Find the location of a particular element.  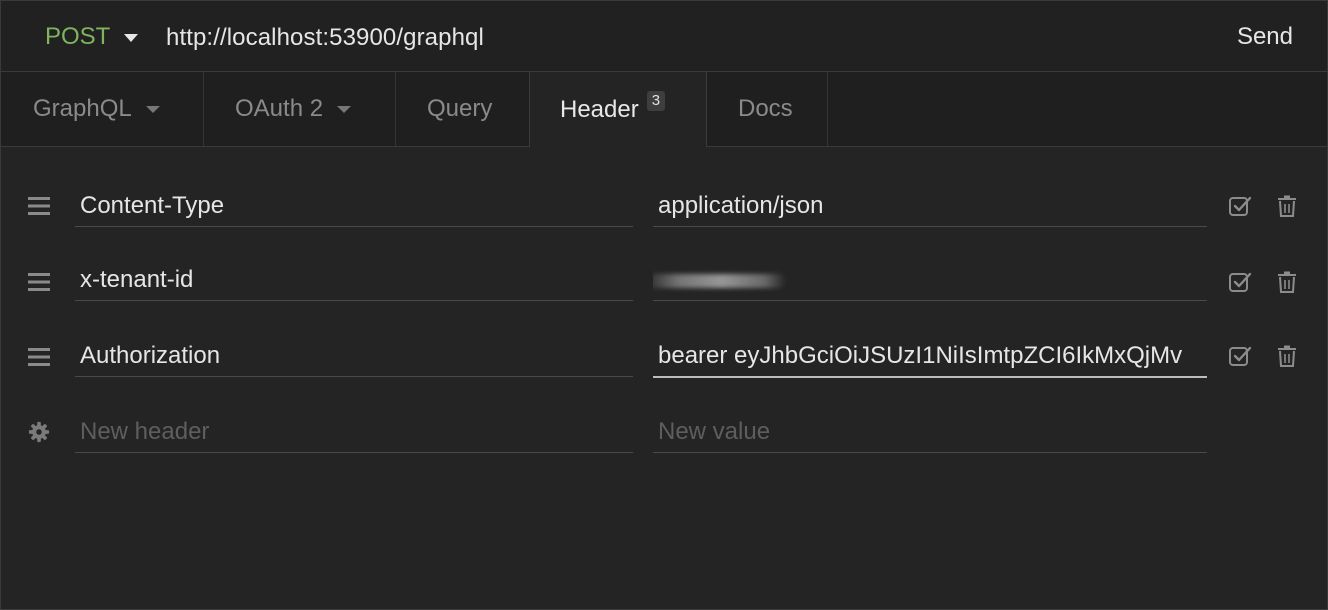

header-name-text: Content-Type is located at coordinates (152, 205).